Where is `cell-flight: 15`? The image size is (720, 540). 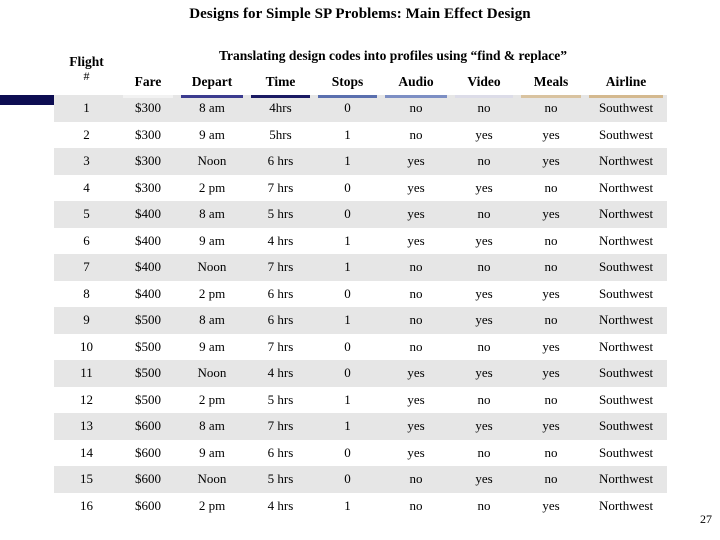
cell-flight: 15 is located at coordinates (86, 479).